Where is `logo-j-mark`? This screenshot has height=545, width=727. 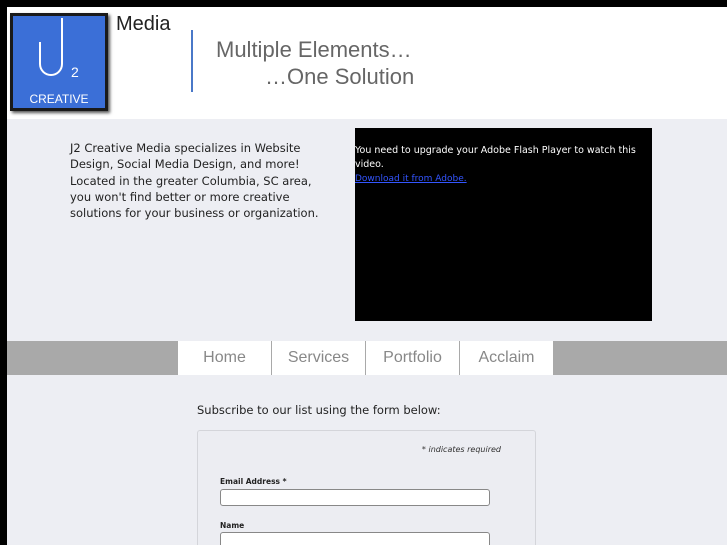
logo-j-mark is located at coordinates (51, 47).